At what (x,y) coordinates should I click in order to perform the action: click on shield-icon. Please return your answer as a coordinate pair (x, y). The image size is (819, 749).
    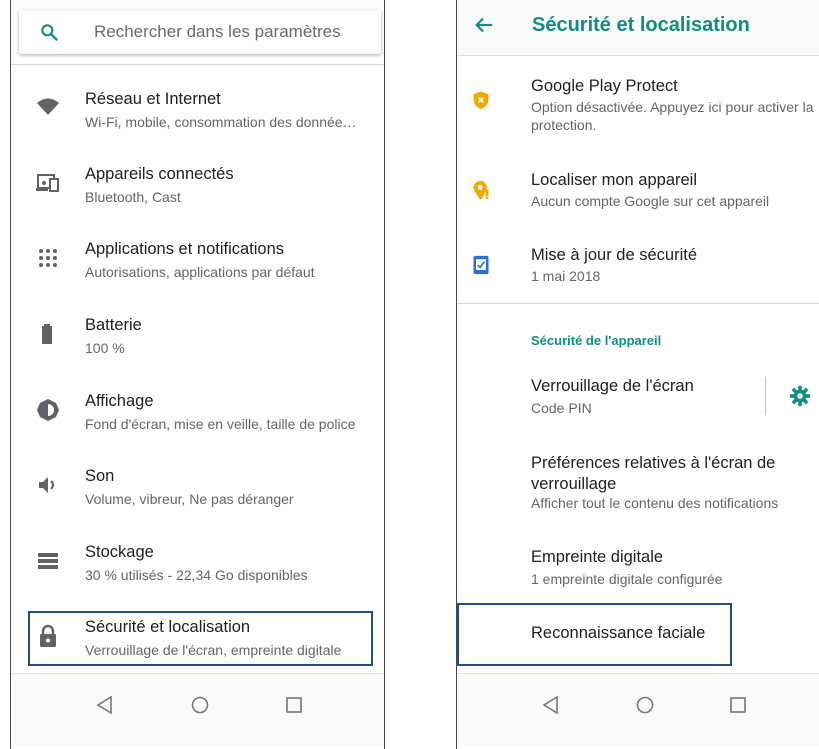
    Looking at the image, I should click on (481, 100).